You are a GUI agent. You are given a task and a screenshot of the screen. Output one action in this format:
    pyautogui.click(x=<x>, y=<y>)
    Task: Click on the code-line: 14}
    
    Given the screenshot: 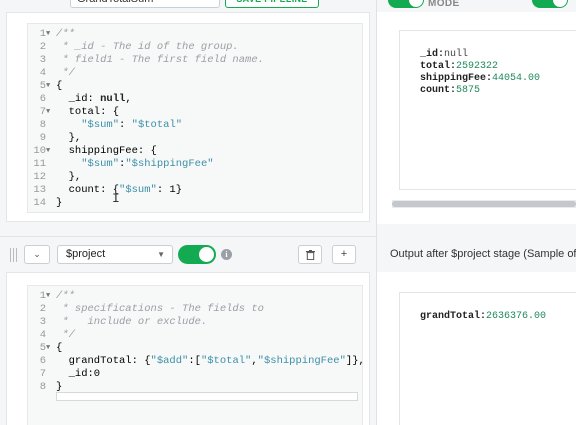 What is the action you would take?
    pyautogui.click(x=195, y=203)
    